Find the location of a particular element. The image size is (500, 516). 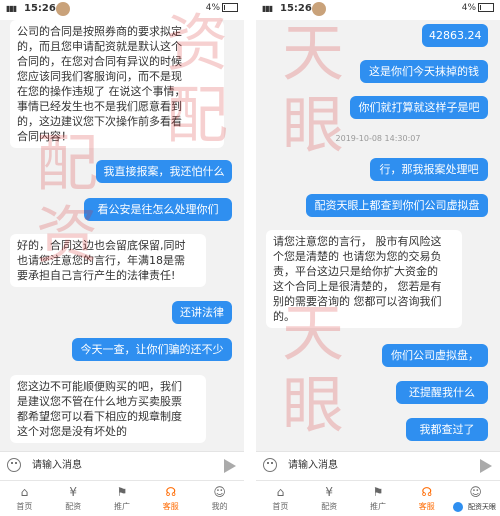

bottom-tab-bar: ⌂ 首页 ¥ 配资 ⚑ 推广 ☊ 客服 ☺ 我的 is located at coordinates (122, 498).